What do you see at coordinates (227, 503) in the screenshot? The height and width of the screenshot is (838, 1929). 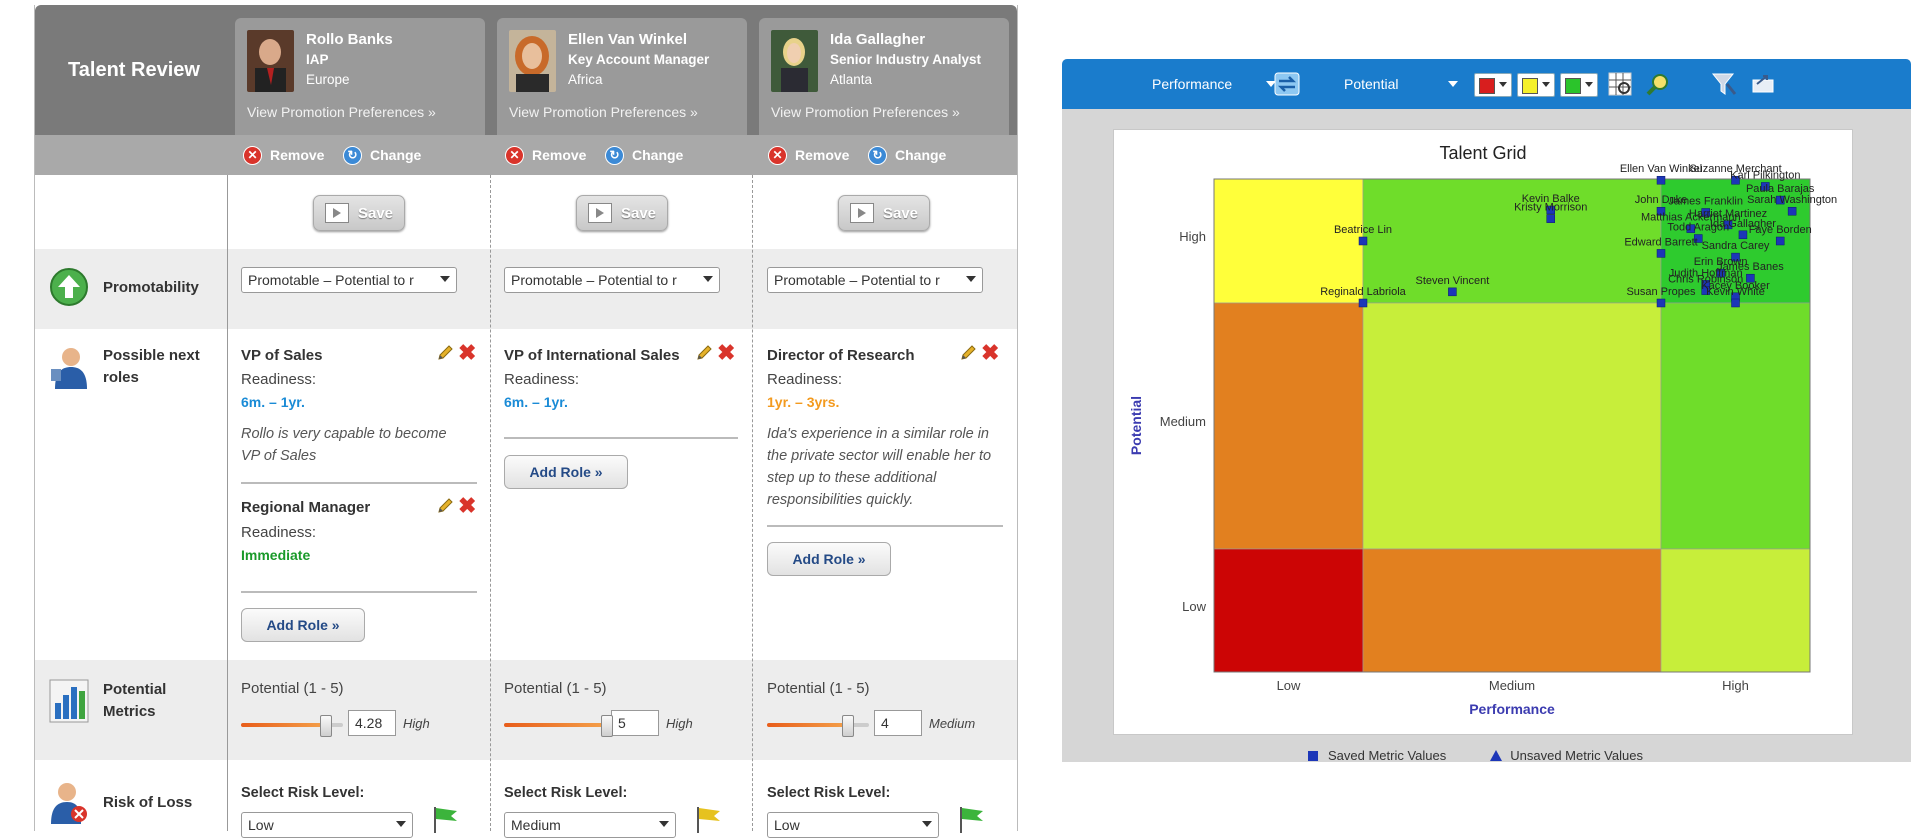 I see `column-divider` at bounding box center [227, 503].